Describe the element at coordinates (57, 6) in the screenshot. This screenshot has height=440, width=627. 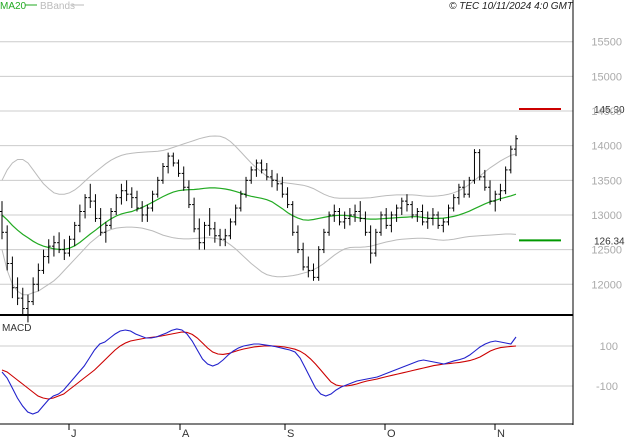
I see `bbands-legend-label: BBands` at that location.